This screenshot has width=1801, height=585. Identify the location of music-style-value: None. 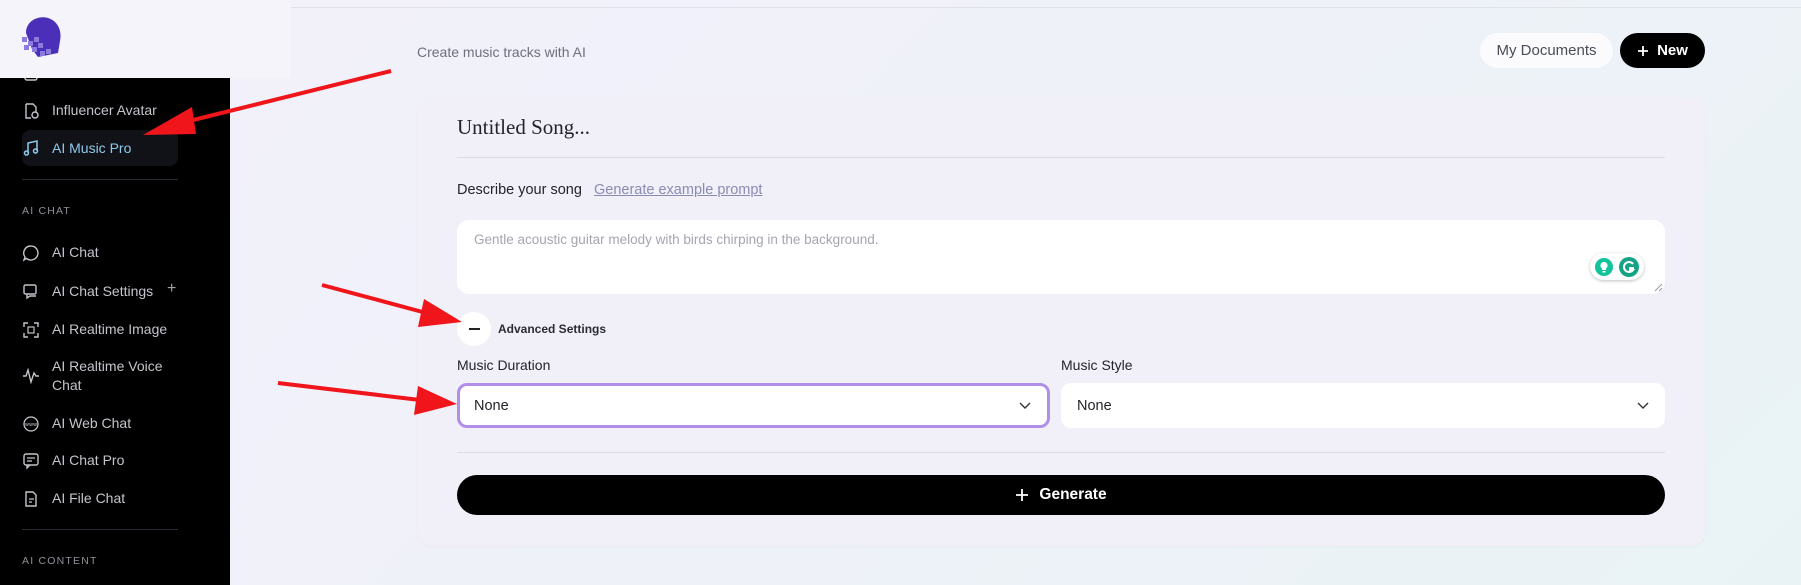
(1094, 405).